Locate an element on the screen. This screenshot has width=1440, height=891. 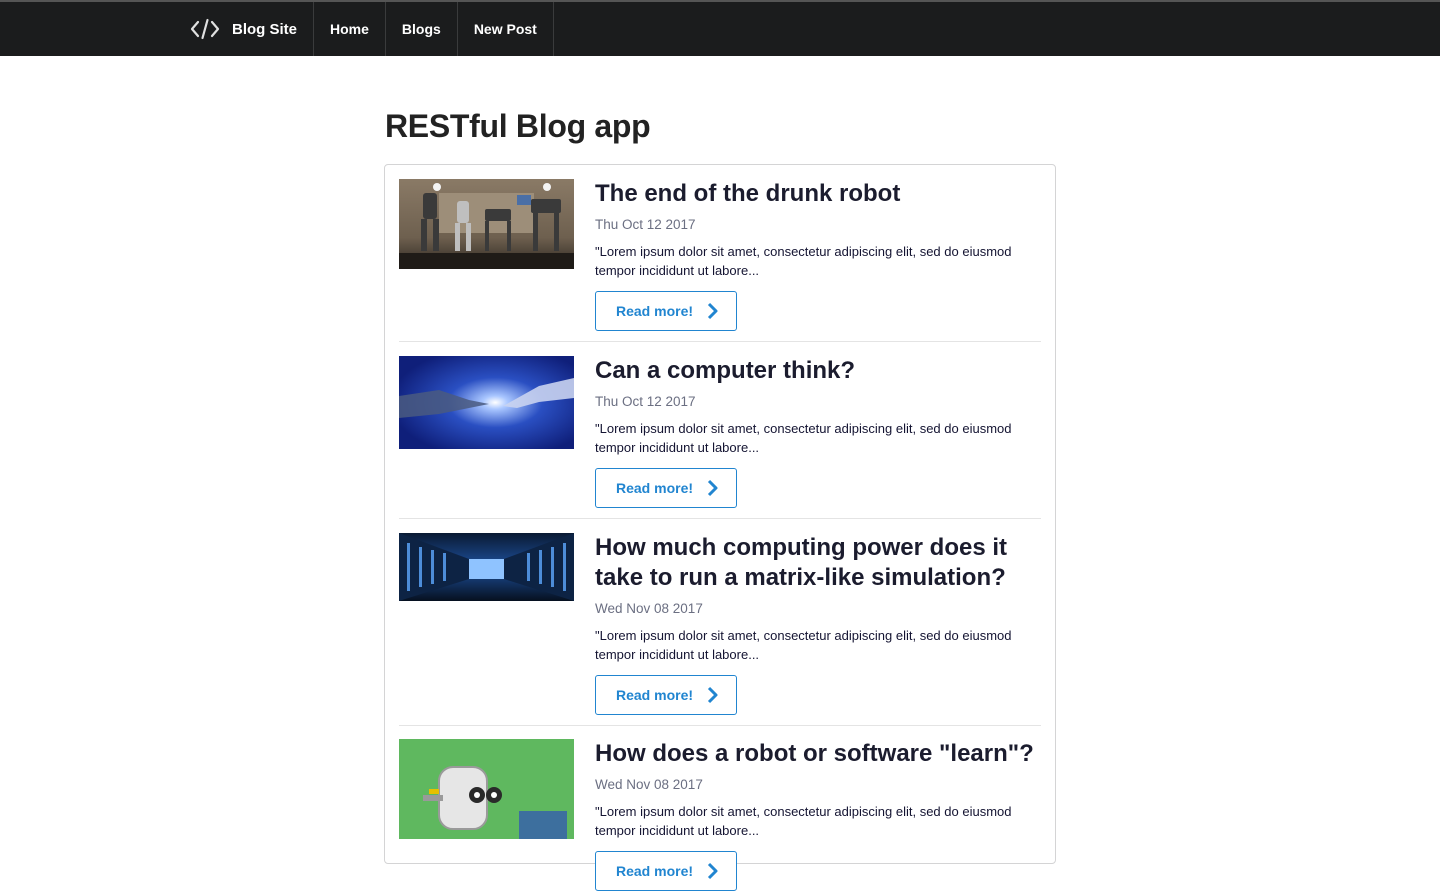
nav-item-new-post: New Post is located at coordinates (506, 29).